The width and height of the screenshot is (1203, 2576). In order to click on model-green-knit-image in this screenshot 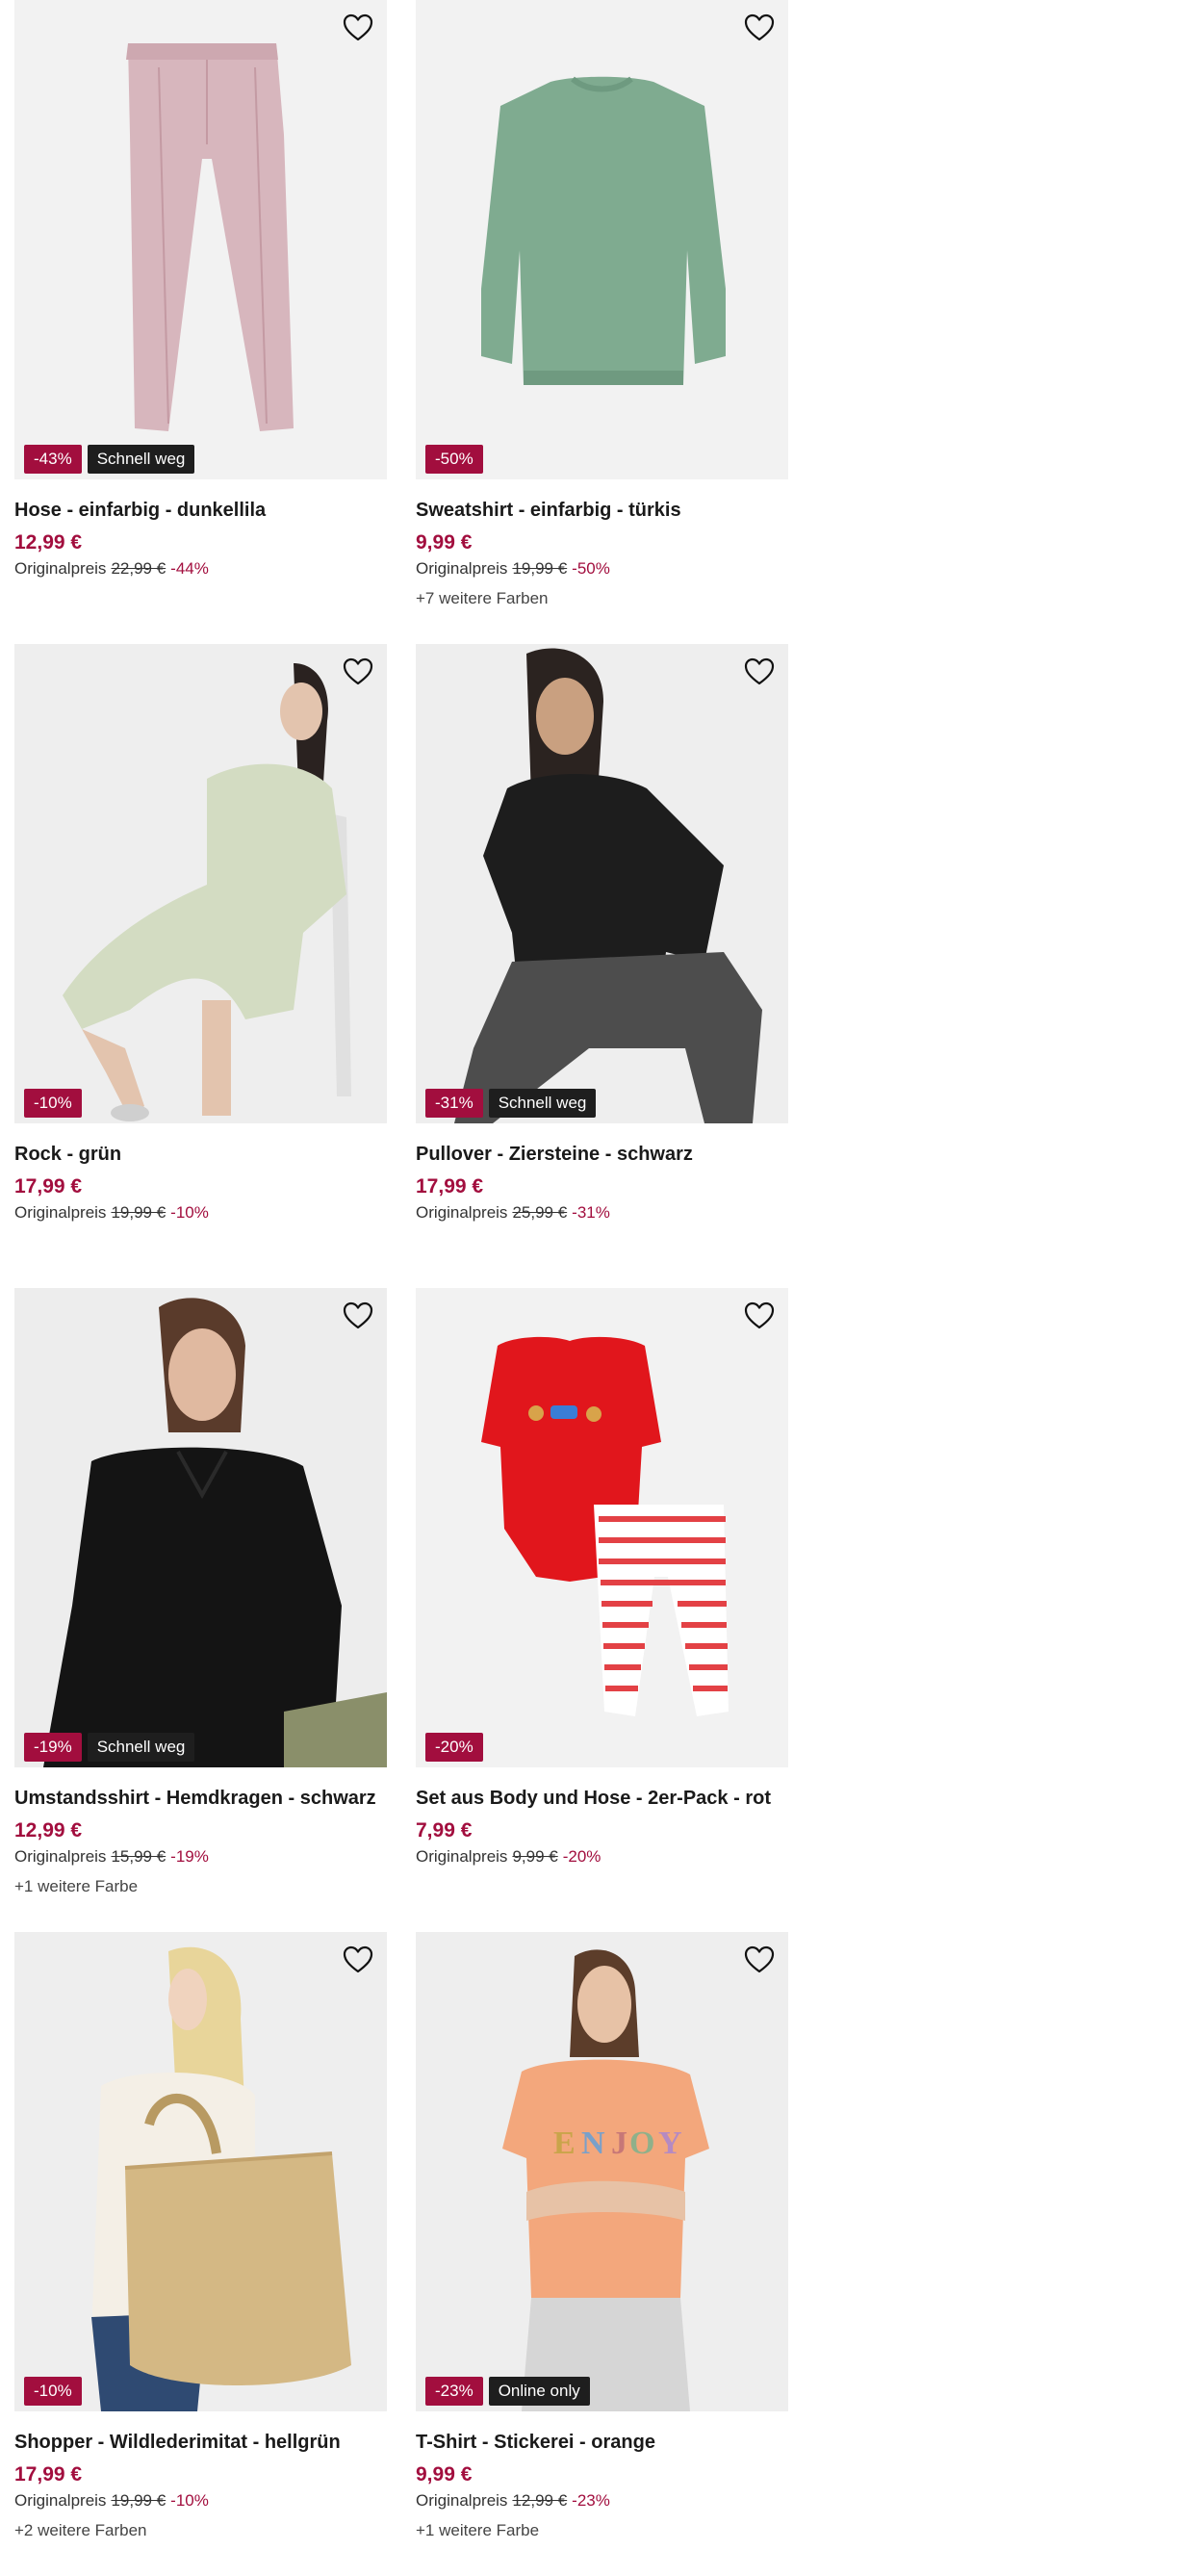, I will do `click(201, 884)`.